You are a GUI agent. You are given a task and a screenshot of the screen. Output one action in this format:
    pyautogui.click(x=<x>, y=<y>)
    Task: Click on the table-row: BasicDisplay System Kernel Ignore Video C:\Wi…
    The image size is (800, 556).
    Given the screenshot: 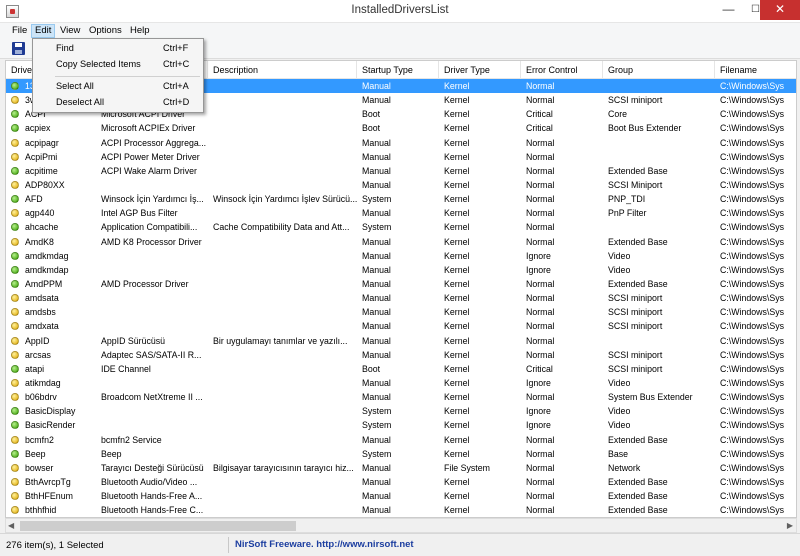 What is the action you would take?
    pyautogui.click(x=401, y=411)
    